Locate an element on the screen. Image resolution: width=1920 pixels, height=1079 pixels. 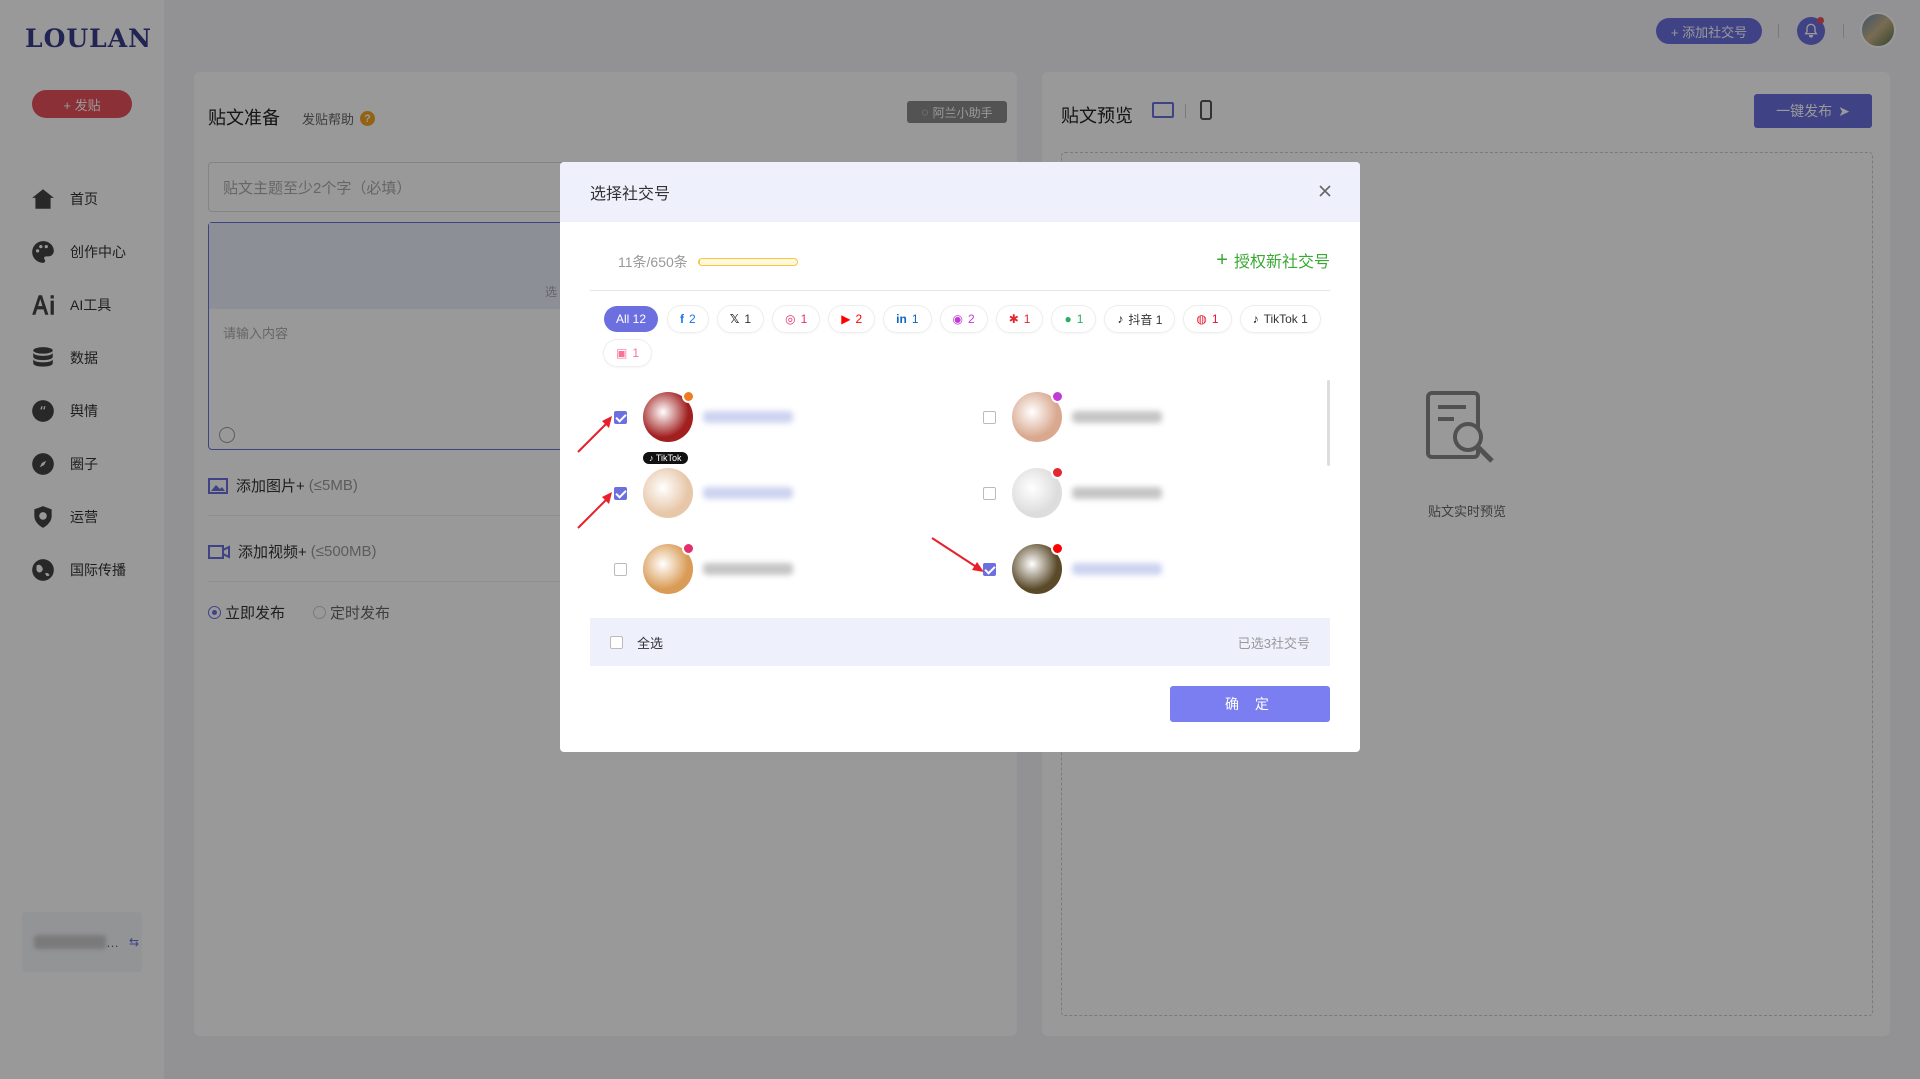
filter-chip: 𝕏1 is located at coordinates (740, 319).